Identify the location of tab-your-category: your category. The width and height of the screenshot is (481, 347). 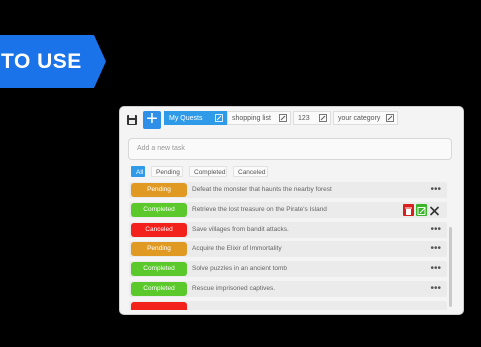
(365, 118).